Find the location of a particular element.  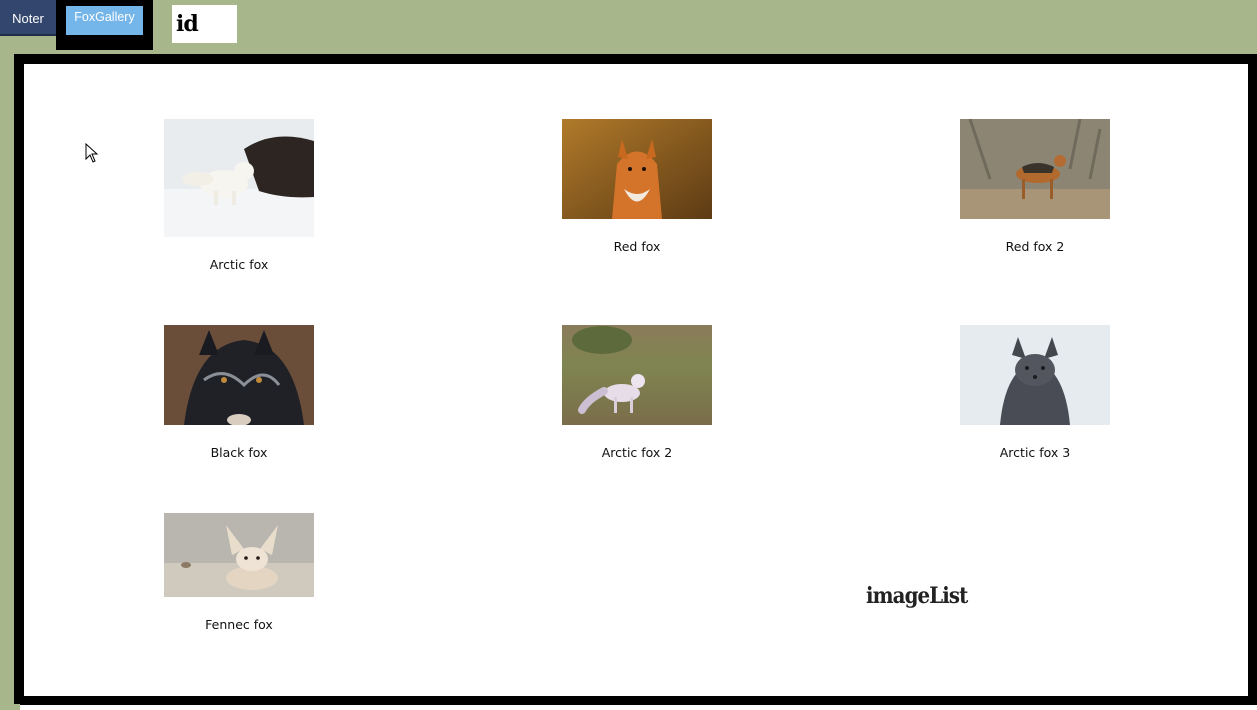

mouse-cursor-icon is located at coordinates (92, 153).